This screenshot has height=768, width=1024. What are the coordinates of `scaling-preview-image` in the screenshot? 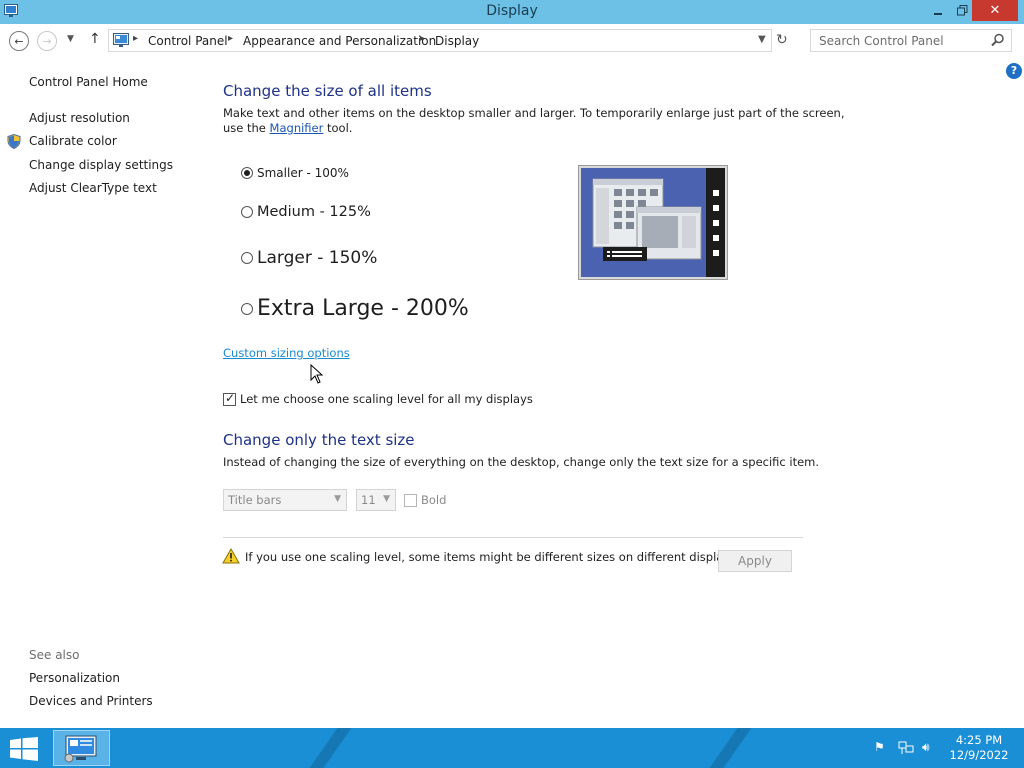 It's located at (653, 222).